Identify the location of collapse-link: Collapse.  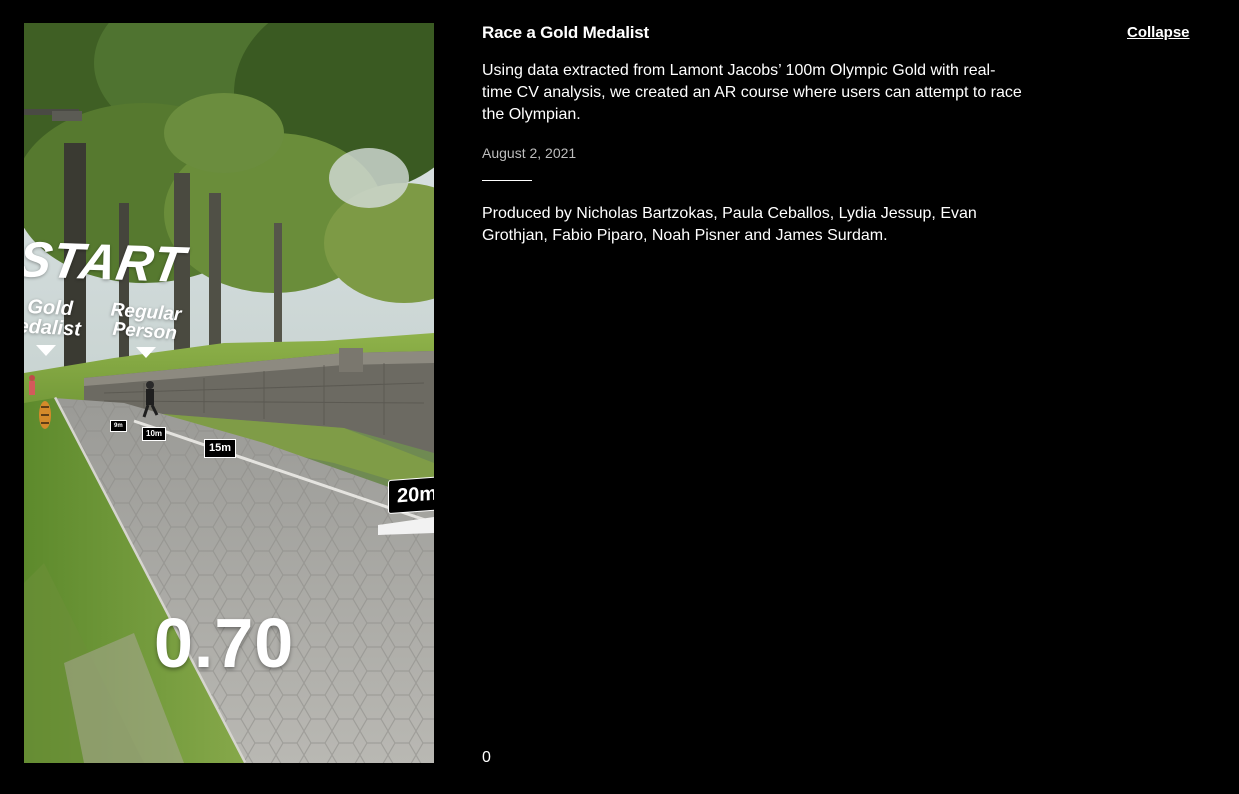
(1158, 33).